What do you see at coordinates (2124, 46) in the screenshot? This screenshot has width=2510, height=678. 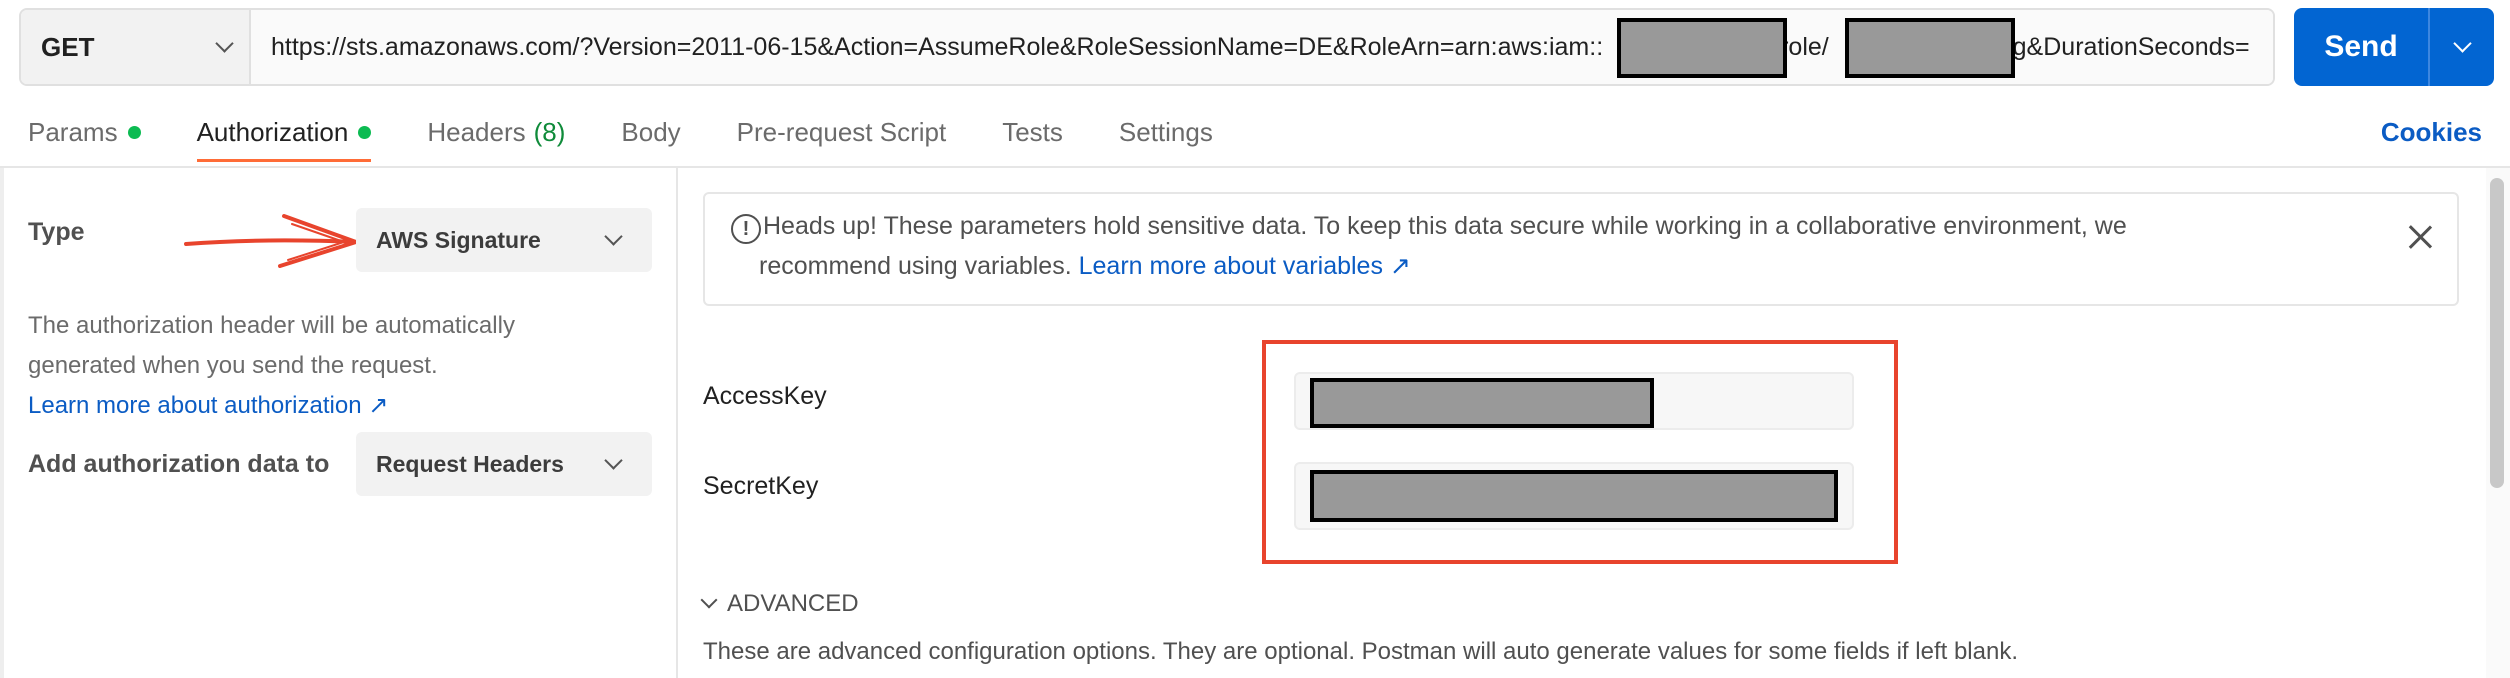 I see `url-text-part3: ng&DurationSeconds=` at bounding box center [2124, 46].